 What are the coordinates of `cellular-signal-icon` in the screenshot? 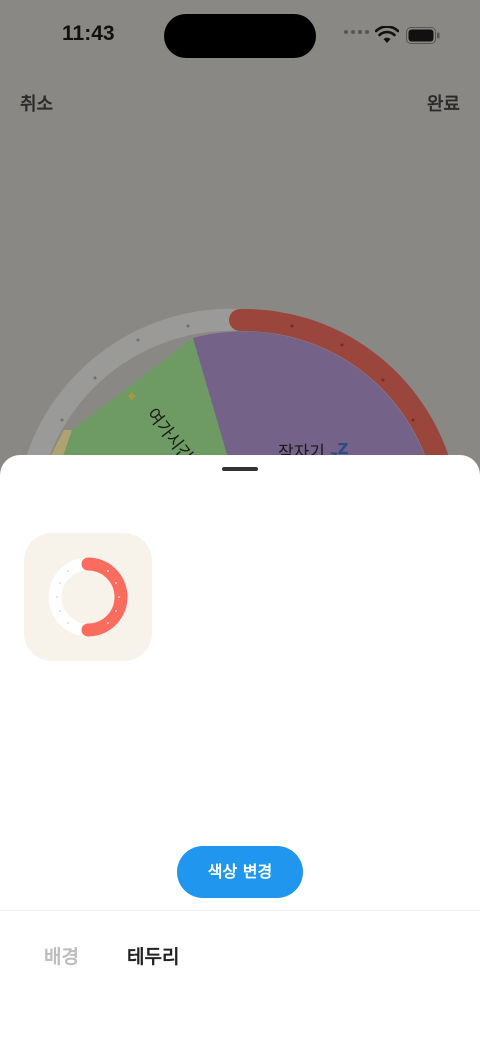 It's located at (356, 32).